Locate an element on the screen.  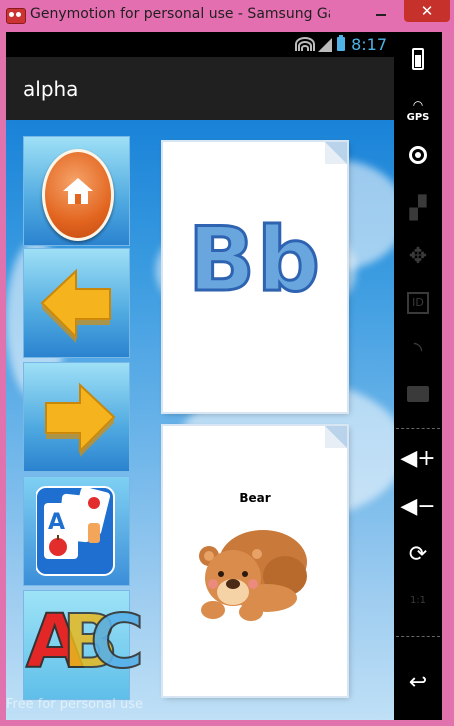
network-button: ◝ is located at coordinates (418, 350).